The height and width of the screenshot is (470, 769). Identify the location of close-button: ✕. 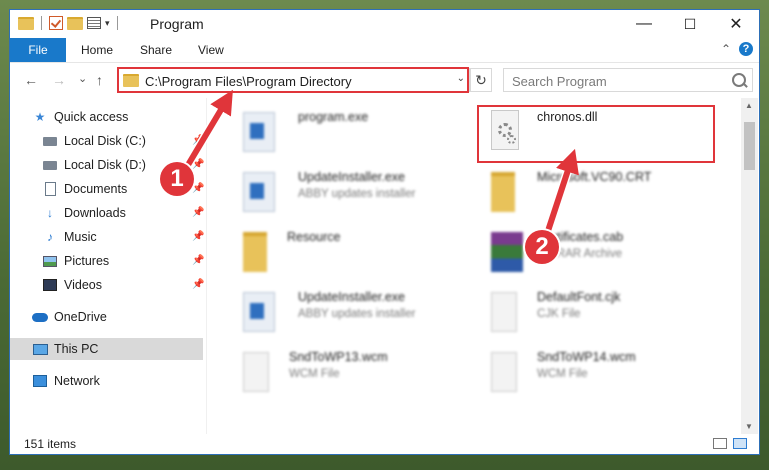
(736, 24).